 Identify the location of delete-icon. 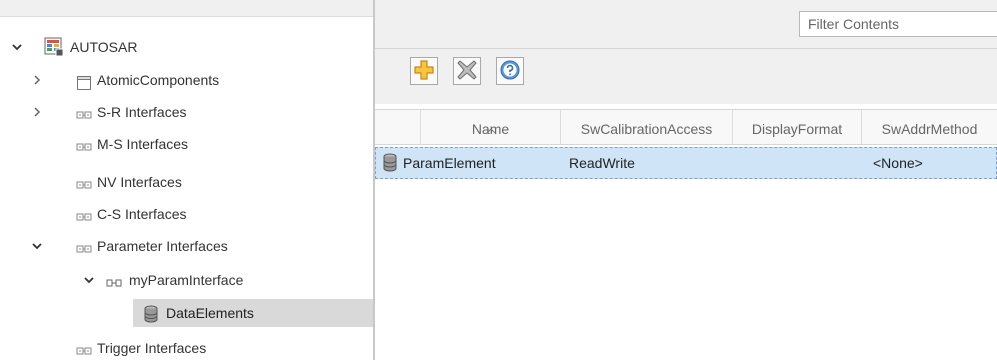
(467, 71).